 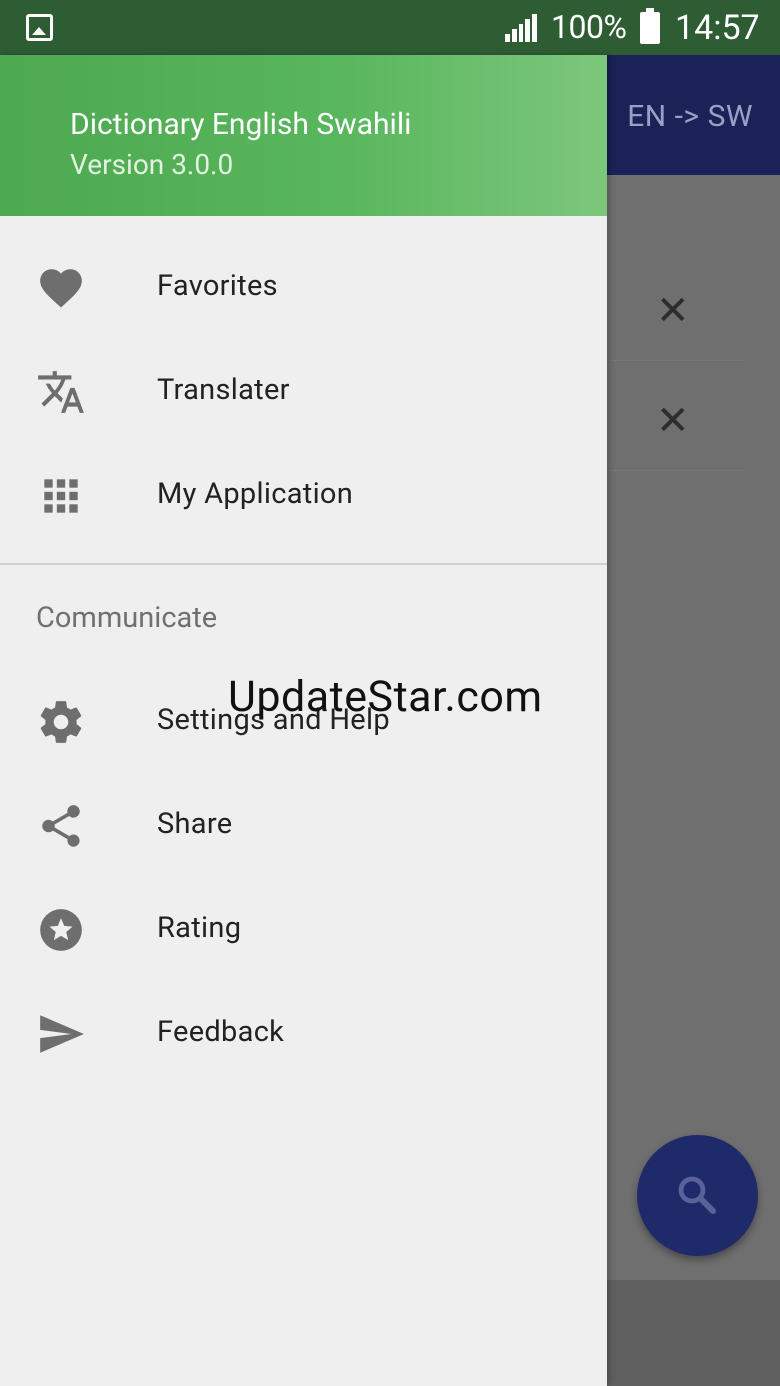 What do you see at coordinates (717, 28) in the screenshot?
I see `clock: 14:57` at bounding box center [717, 28].